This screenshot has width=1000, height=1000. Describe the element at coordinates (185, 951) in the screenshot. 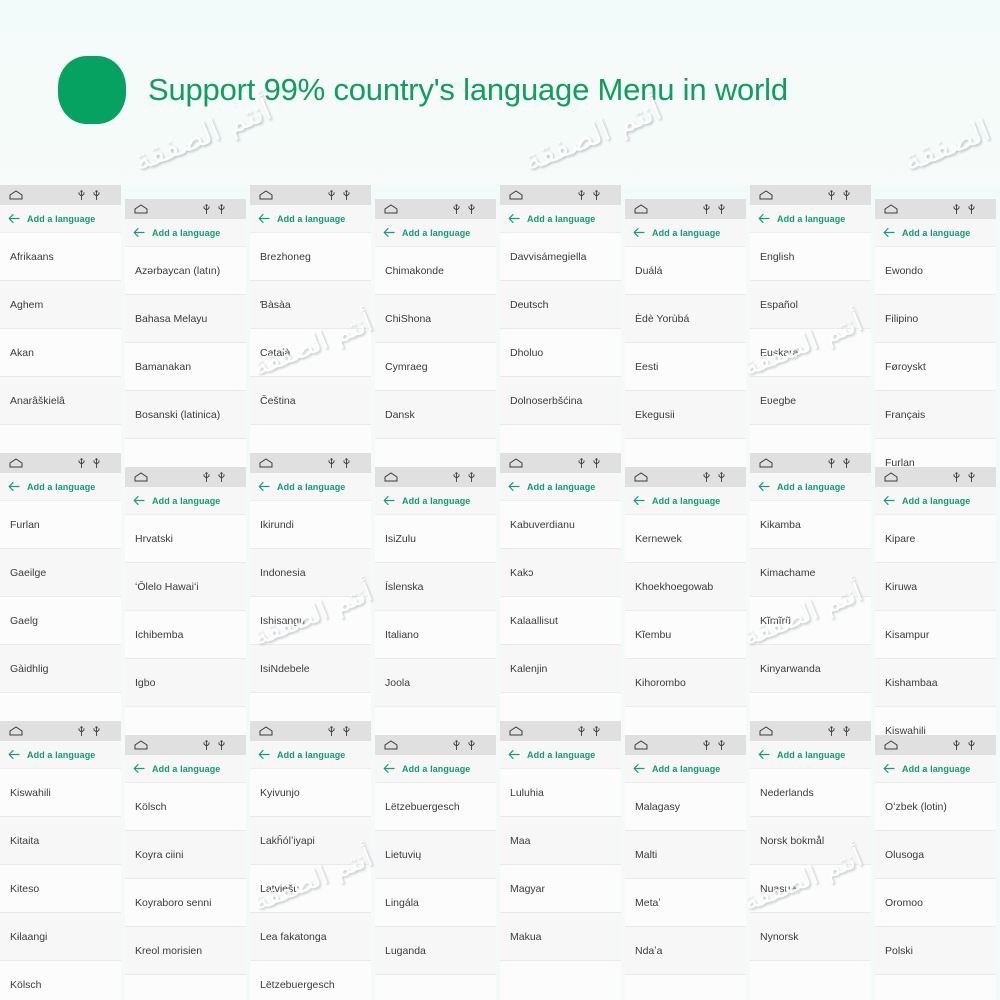

I see `language-list-item: Kreol morisien` at that location.